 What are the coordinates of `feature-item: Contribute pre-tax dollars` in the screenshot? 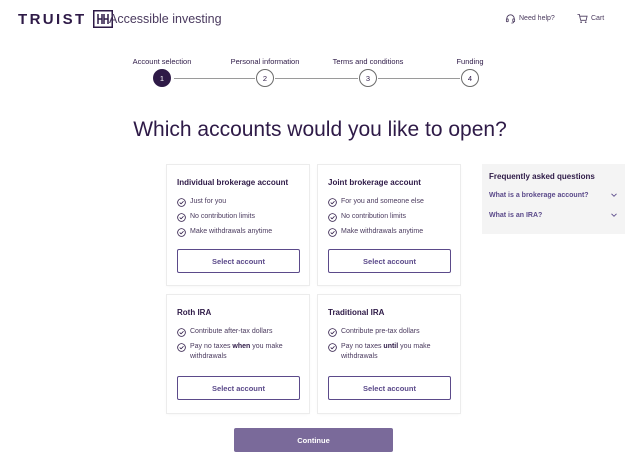 It's located at (389, 332).